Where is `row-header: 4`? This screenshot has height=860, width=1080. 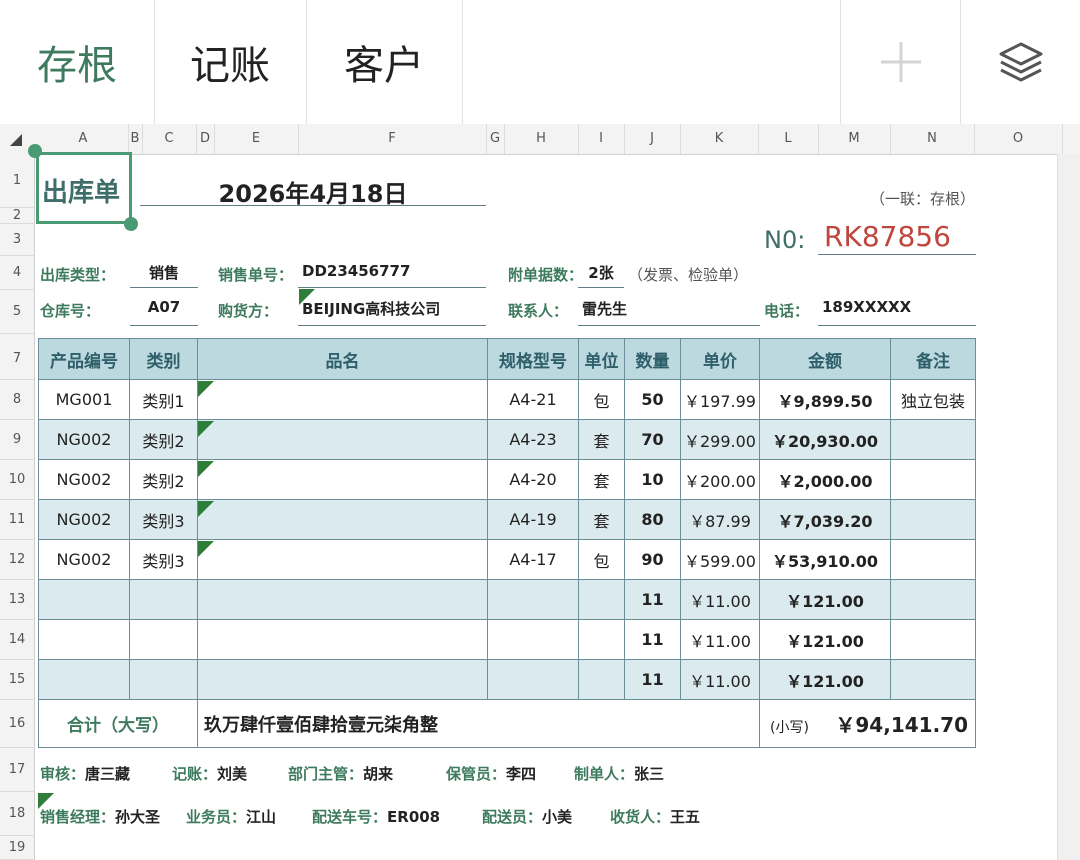 row-header: 4 is located at coordinates (17, 273).